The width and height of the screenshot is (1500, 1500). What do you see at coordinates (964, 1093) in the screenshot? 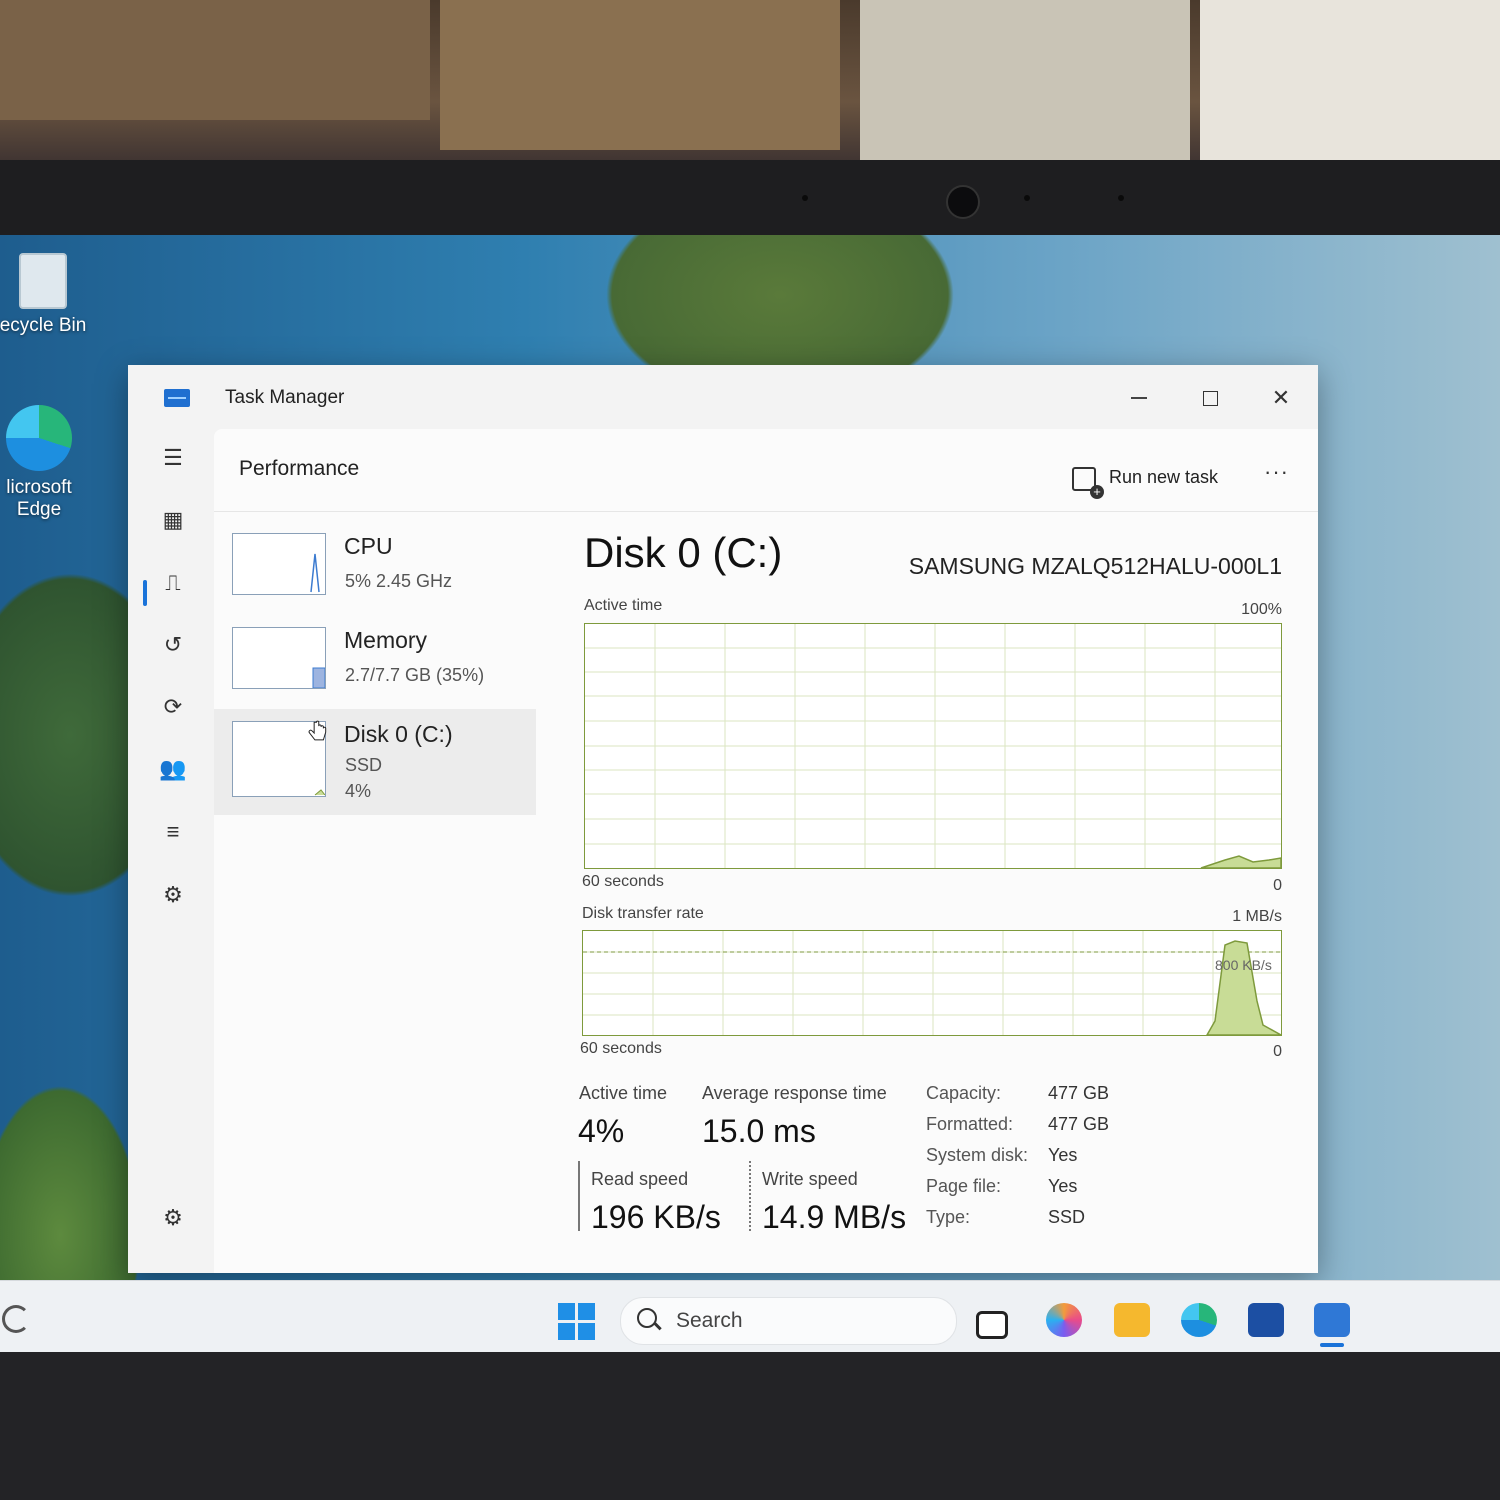
I see `property-key: Capacity:` at bounding box center [964, 1093].